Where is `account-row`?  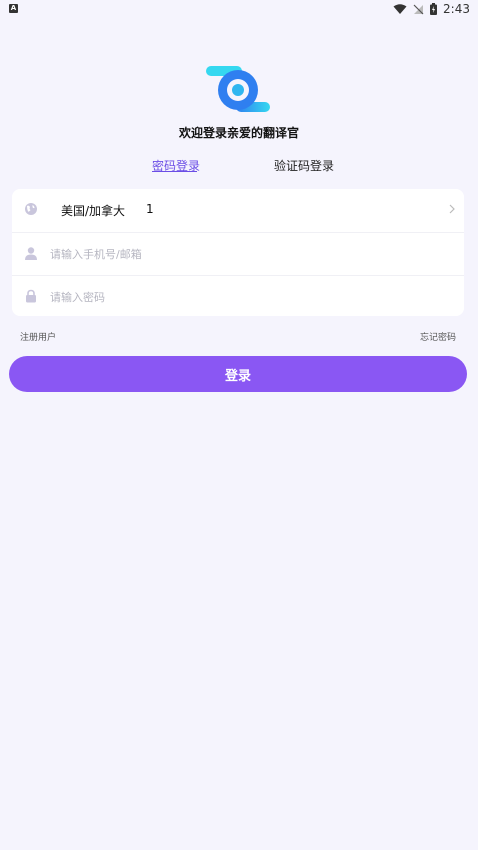
account-row is located at coordinates (238, 253).